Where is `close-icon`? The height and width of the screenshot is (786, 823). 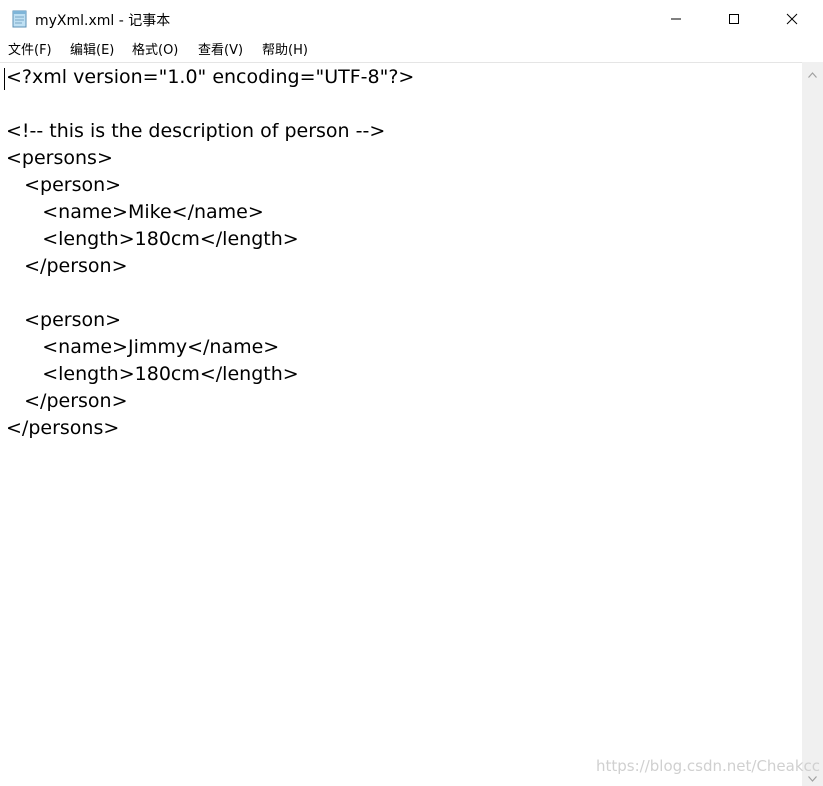 close-icon is located at coordinates (792, 19).